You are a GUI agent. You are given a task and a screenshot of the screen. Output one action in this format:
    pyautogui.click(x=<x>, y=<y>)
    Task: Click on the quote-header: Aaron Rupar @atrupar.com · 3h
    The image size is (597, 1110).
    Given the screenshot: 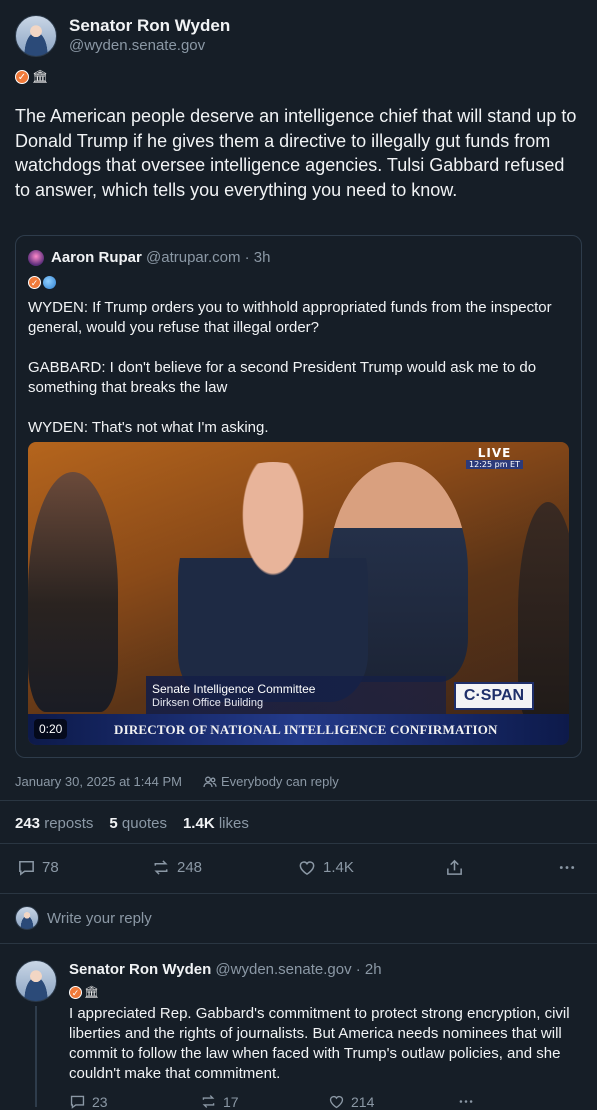 What is the action you would take?
    pyautogui.click(x=160, y=257)
    